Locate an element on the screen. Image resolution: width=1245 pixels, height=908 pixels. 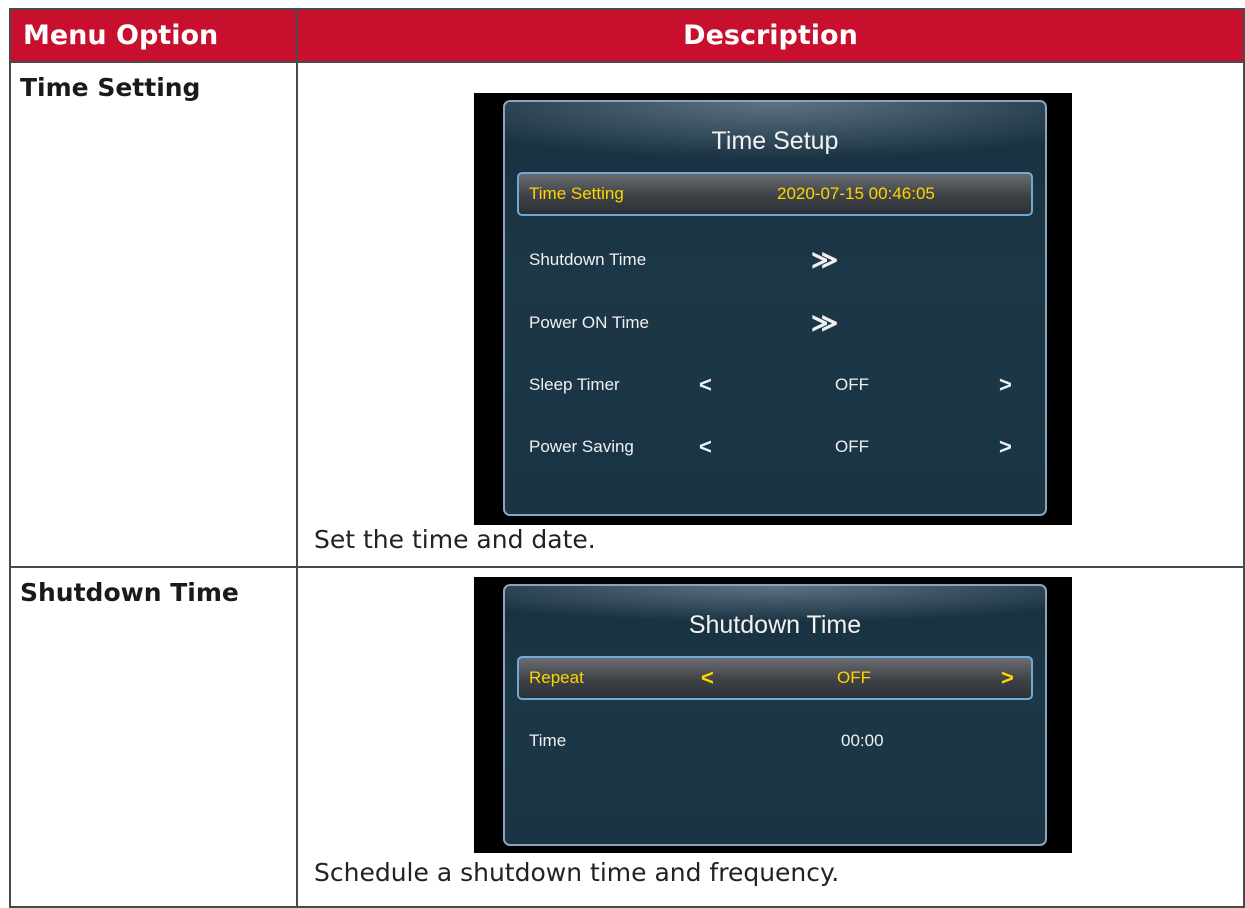
table-header-row: Menu Option Description is located at coordinates (627, 35).